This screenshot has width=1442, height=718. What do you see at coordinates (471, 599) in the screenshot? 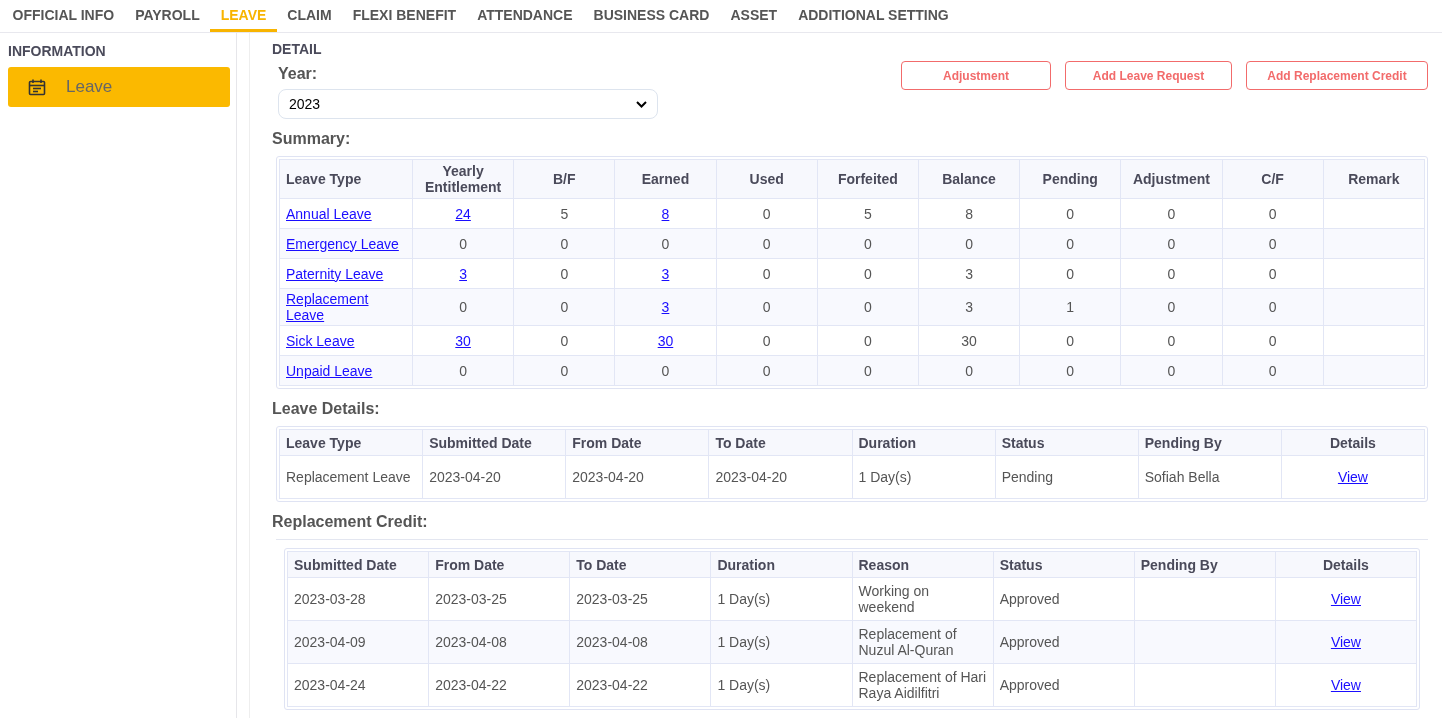
I see `table-cell: 2023-03-25` at bounding box center [471, 599].